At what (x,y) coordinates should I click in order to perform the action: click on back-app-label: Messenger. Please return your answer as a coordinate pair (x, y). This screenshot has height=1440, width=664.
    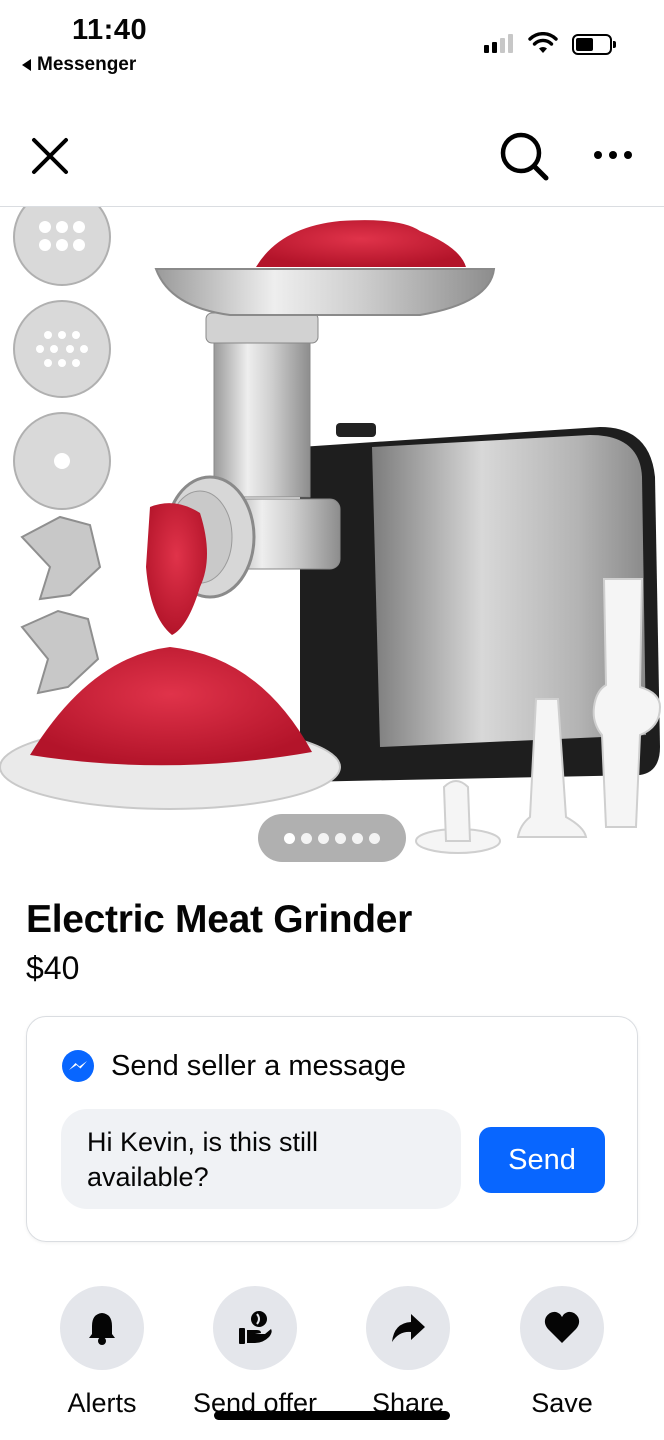
    Looking at the image, I should click on (87, 64).